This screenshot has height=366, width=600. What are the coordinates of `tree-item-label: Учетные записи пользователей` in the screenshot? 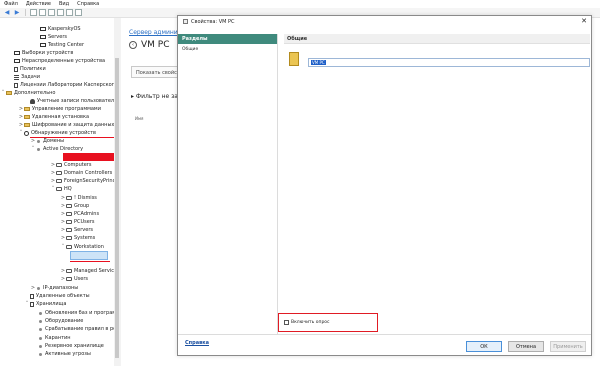 It's located at (78, 101).